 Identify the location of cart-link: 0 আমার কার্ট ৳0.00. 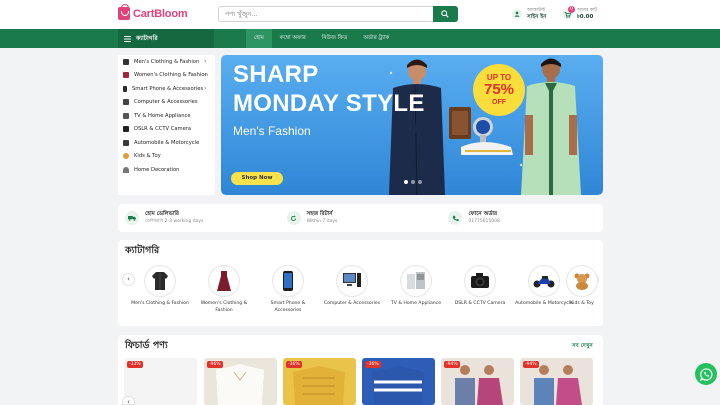
(579, 13).